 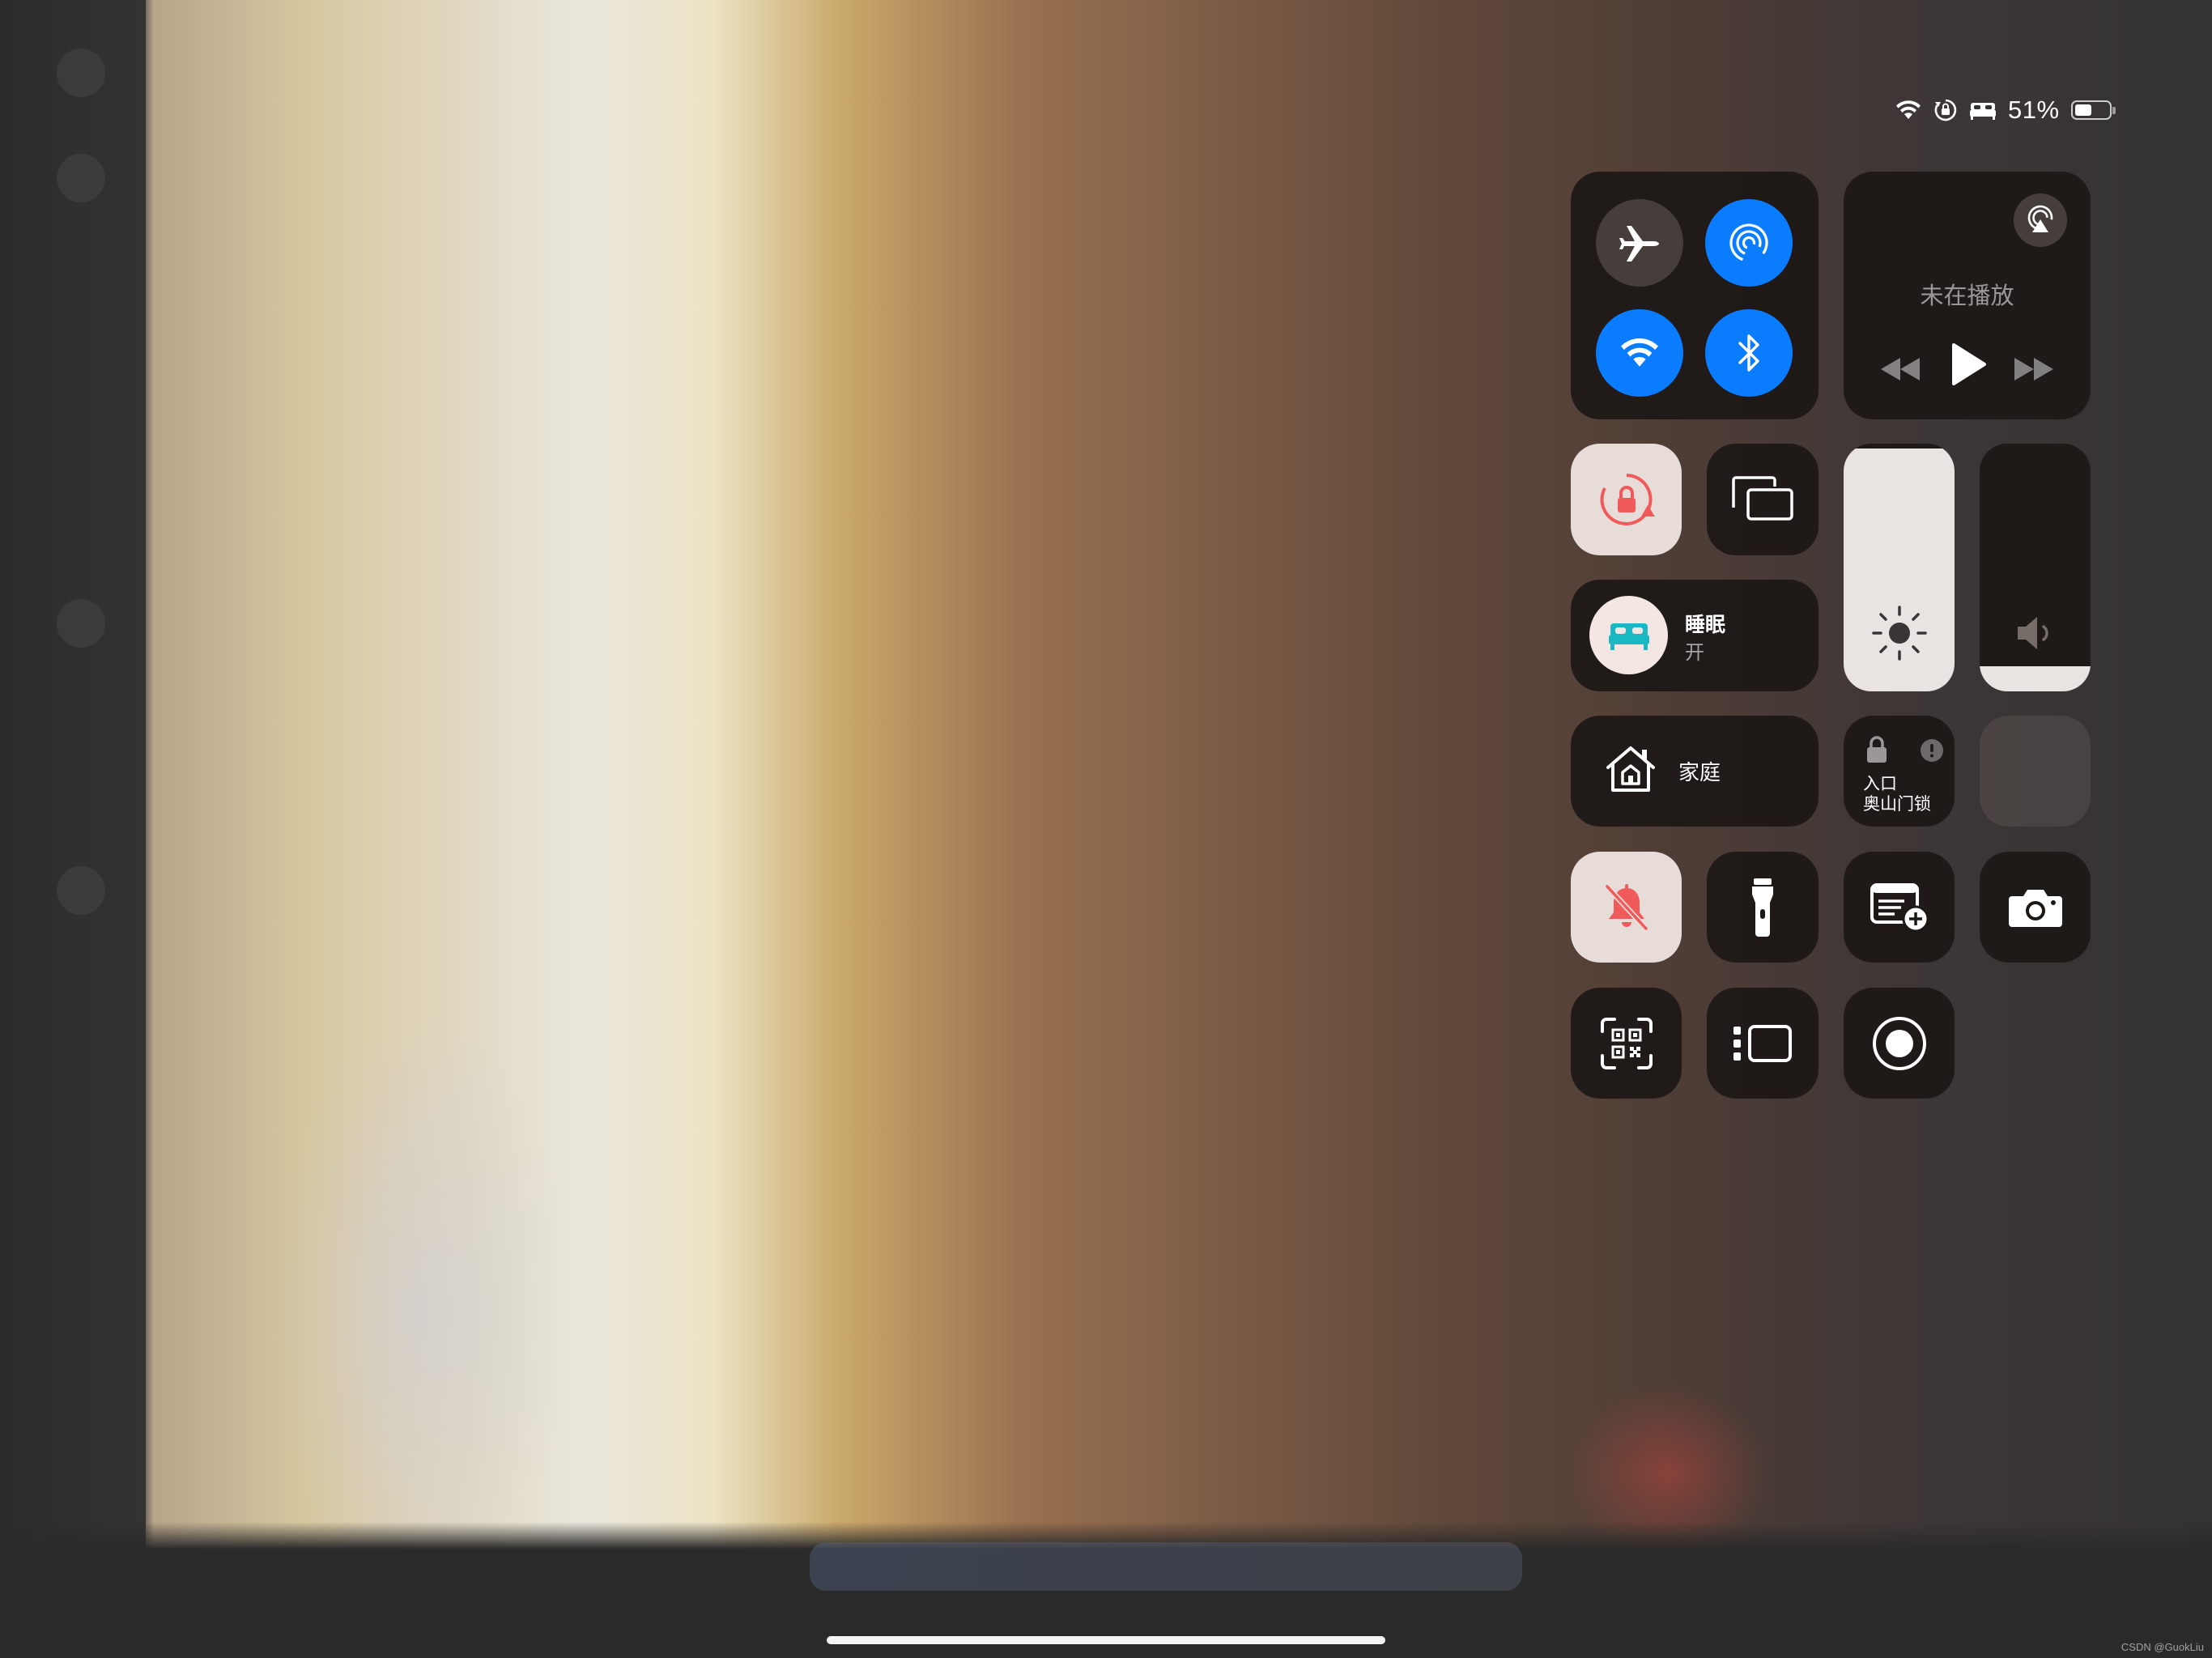 What do you see at coordinates (1695, 652) in the screenshot?
I see `sleep-focus-state: 开` at bounding box center [1695, 652].